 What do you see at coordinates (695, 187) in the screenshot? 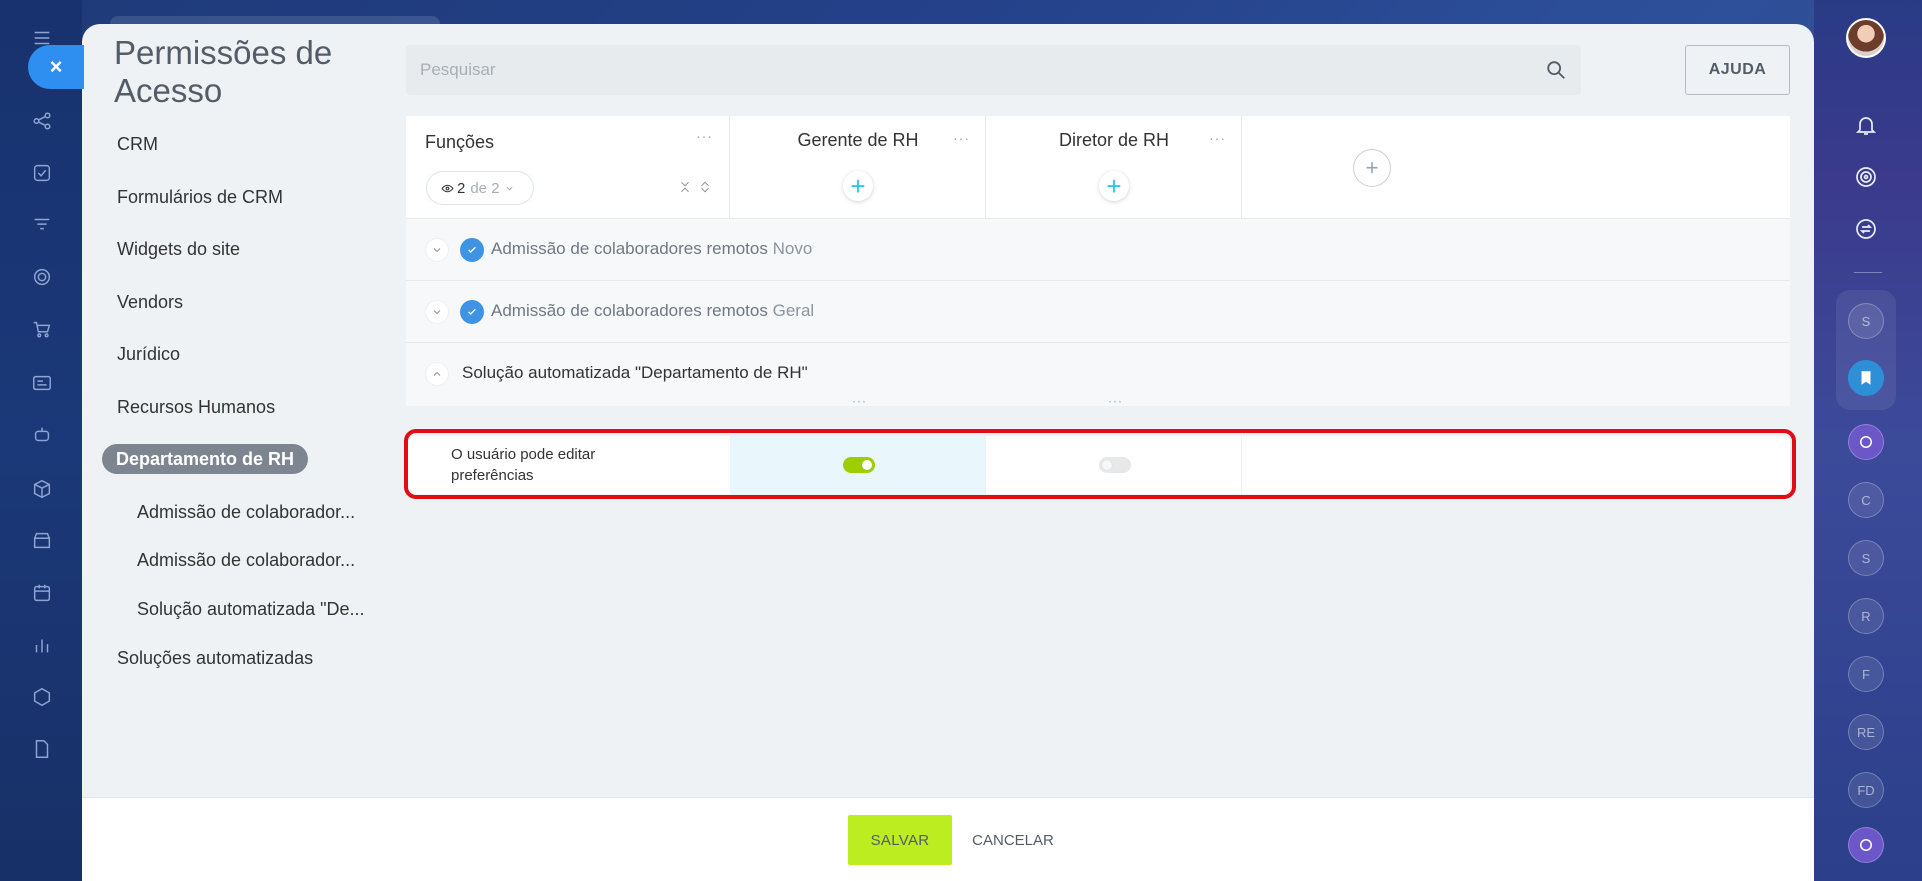
I see `collapse-expand-controls` at bounding box center [695, 187].